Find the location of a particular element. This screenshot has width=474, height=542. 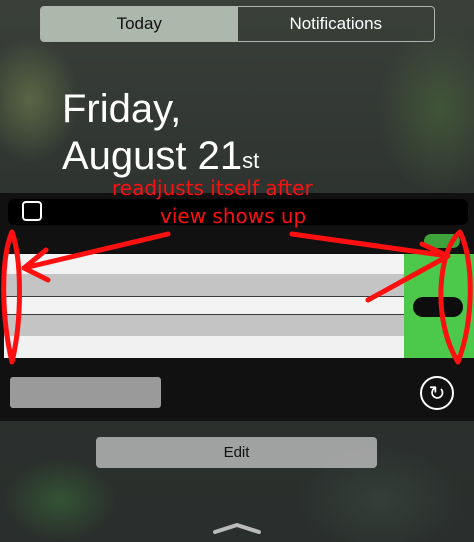

refresh-icon: ↻ is located at coordinates (437, 393).